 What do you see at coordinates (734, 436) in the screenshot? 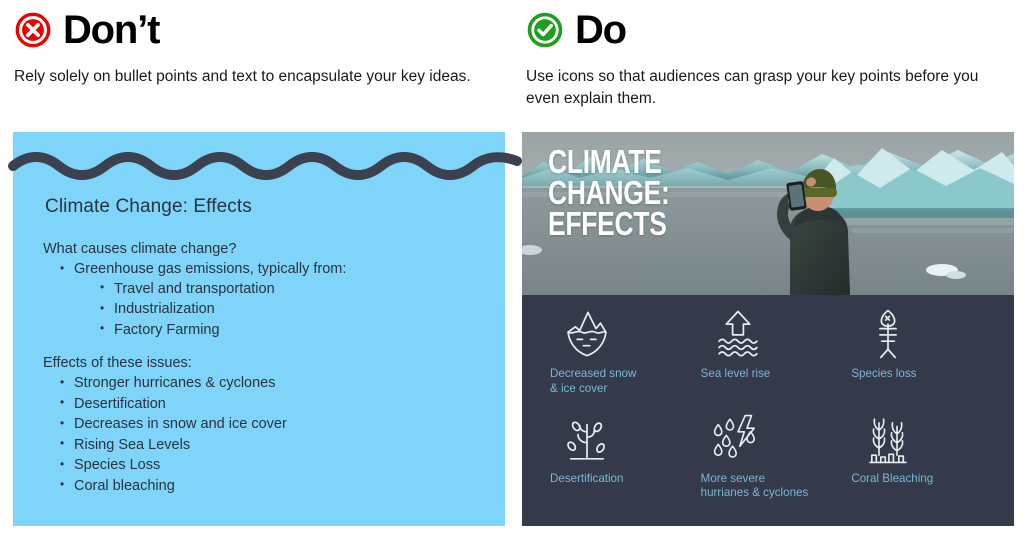
I see `storm-rain-icon` at bounding box center [734, 436].